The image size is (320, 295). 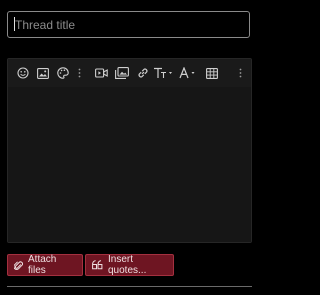 I want to click on link-icon, so click(x=143, y=73).